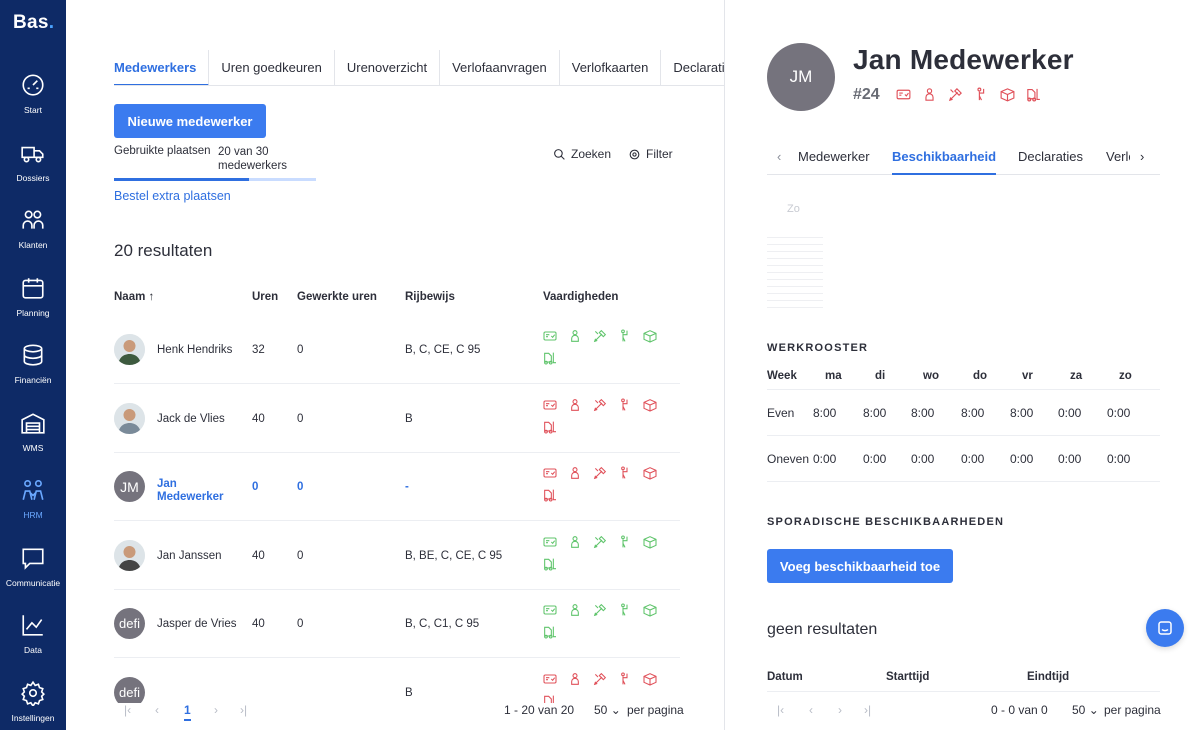 Image resolution: width=1200 pixels, height=730 pixels. I want to click on sidebar-item-label: Financiën, so click(33, 380).